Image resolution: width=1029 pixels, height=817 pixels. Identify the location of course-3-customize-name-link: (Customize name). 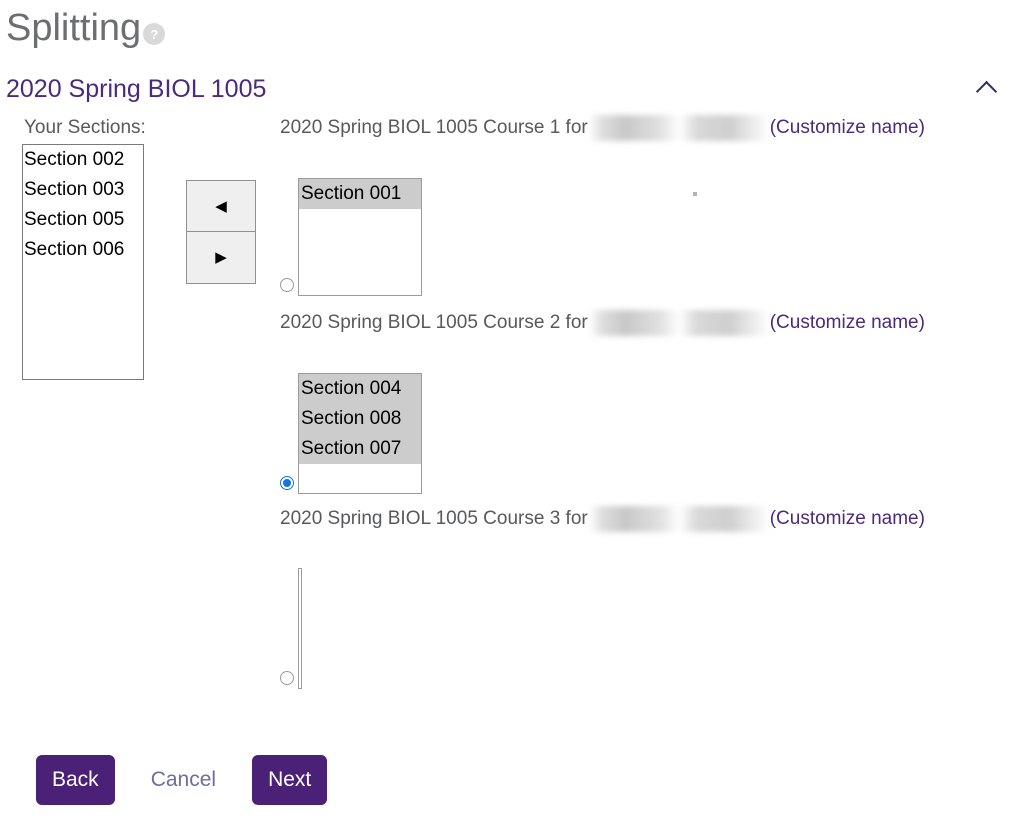
(847, 519).